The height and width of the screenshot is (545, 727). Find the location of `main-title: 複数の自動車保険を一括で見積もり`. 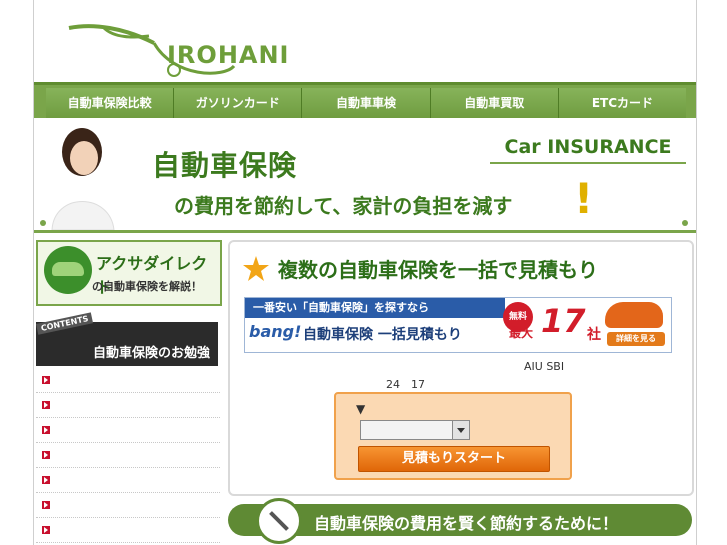

main-title: 複数の自動車保険を一括で見積もり is located at coordinates (438, 270).